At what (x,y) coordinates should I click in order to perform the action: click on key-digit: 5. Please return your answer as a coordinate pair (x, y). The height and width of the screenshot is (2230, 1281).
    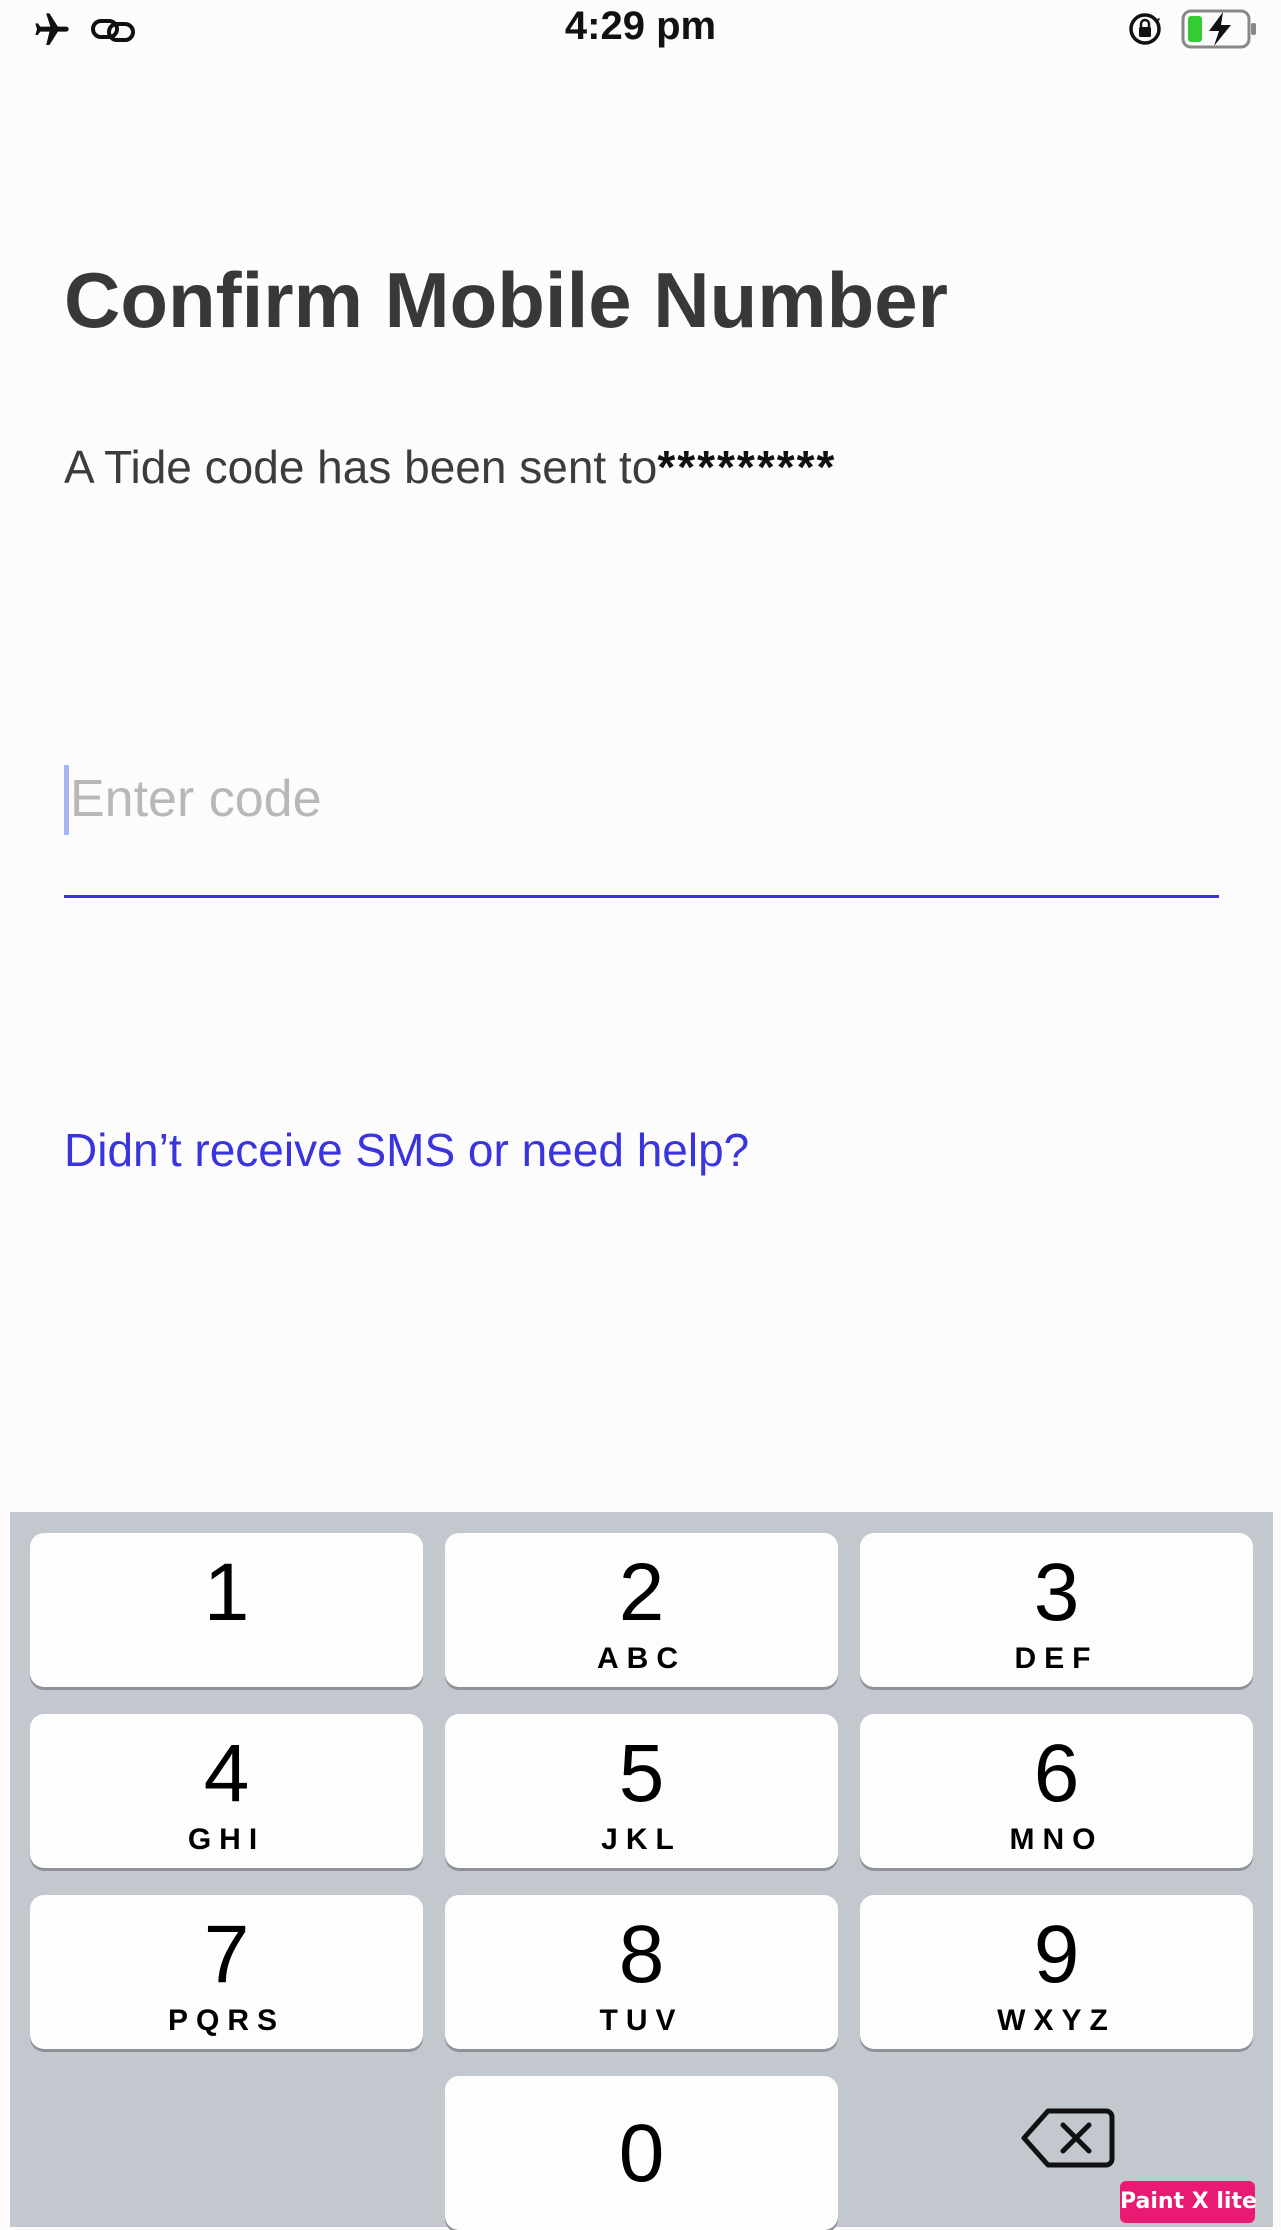
    Looking at the image, I should click on (641, 1773).